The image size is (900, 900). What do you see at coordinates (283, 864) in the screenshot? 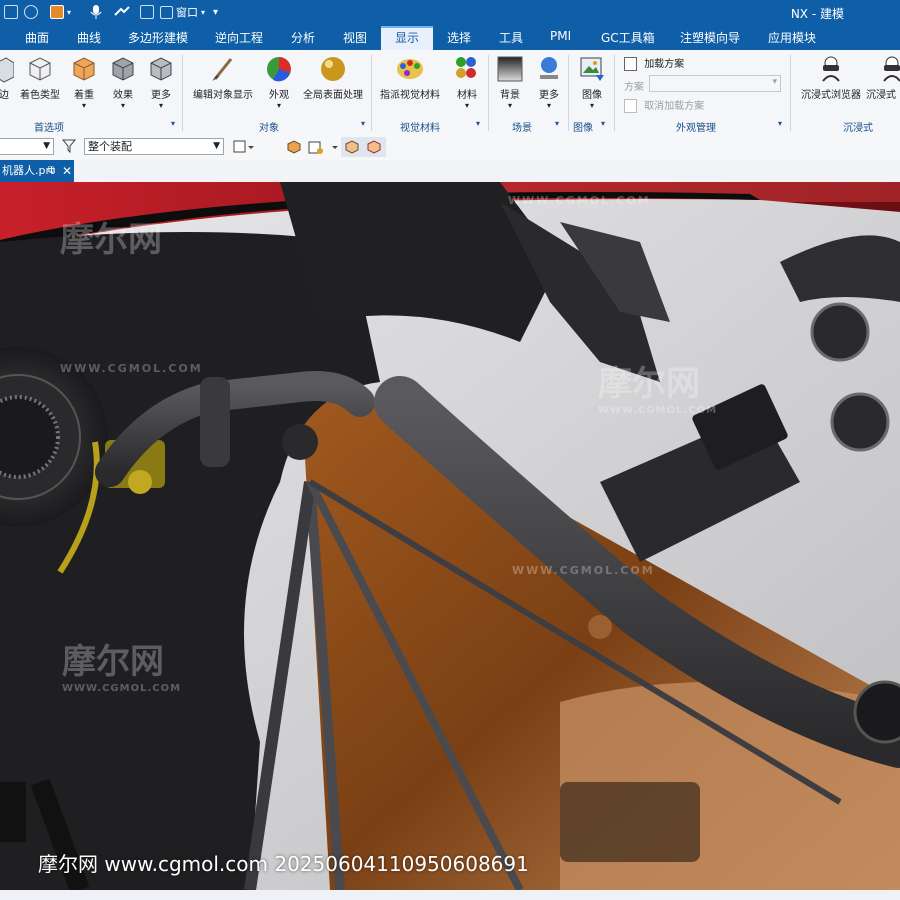
I see `bottom-watermark: 摩尔网 www.cgmol.com 20250604110950608691` at bounding box center [283, 864].